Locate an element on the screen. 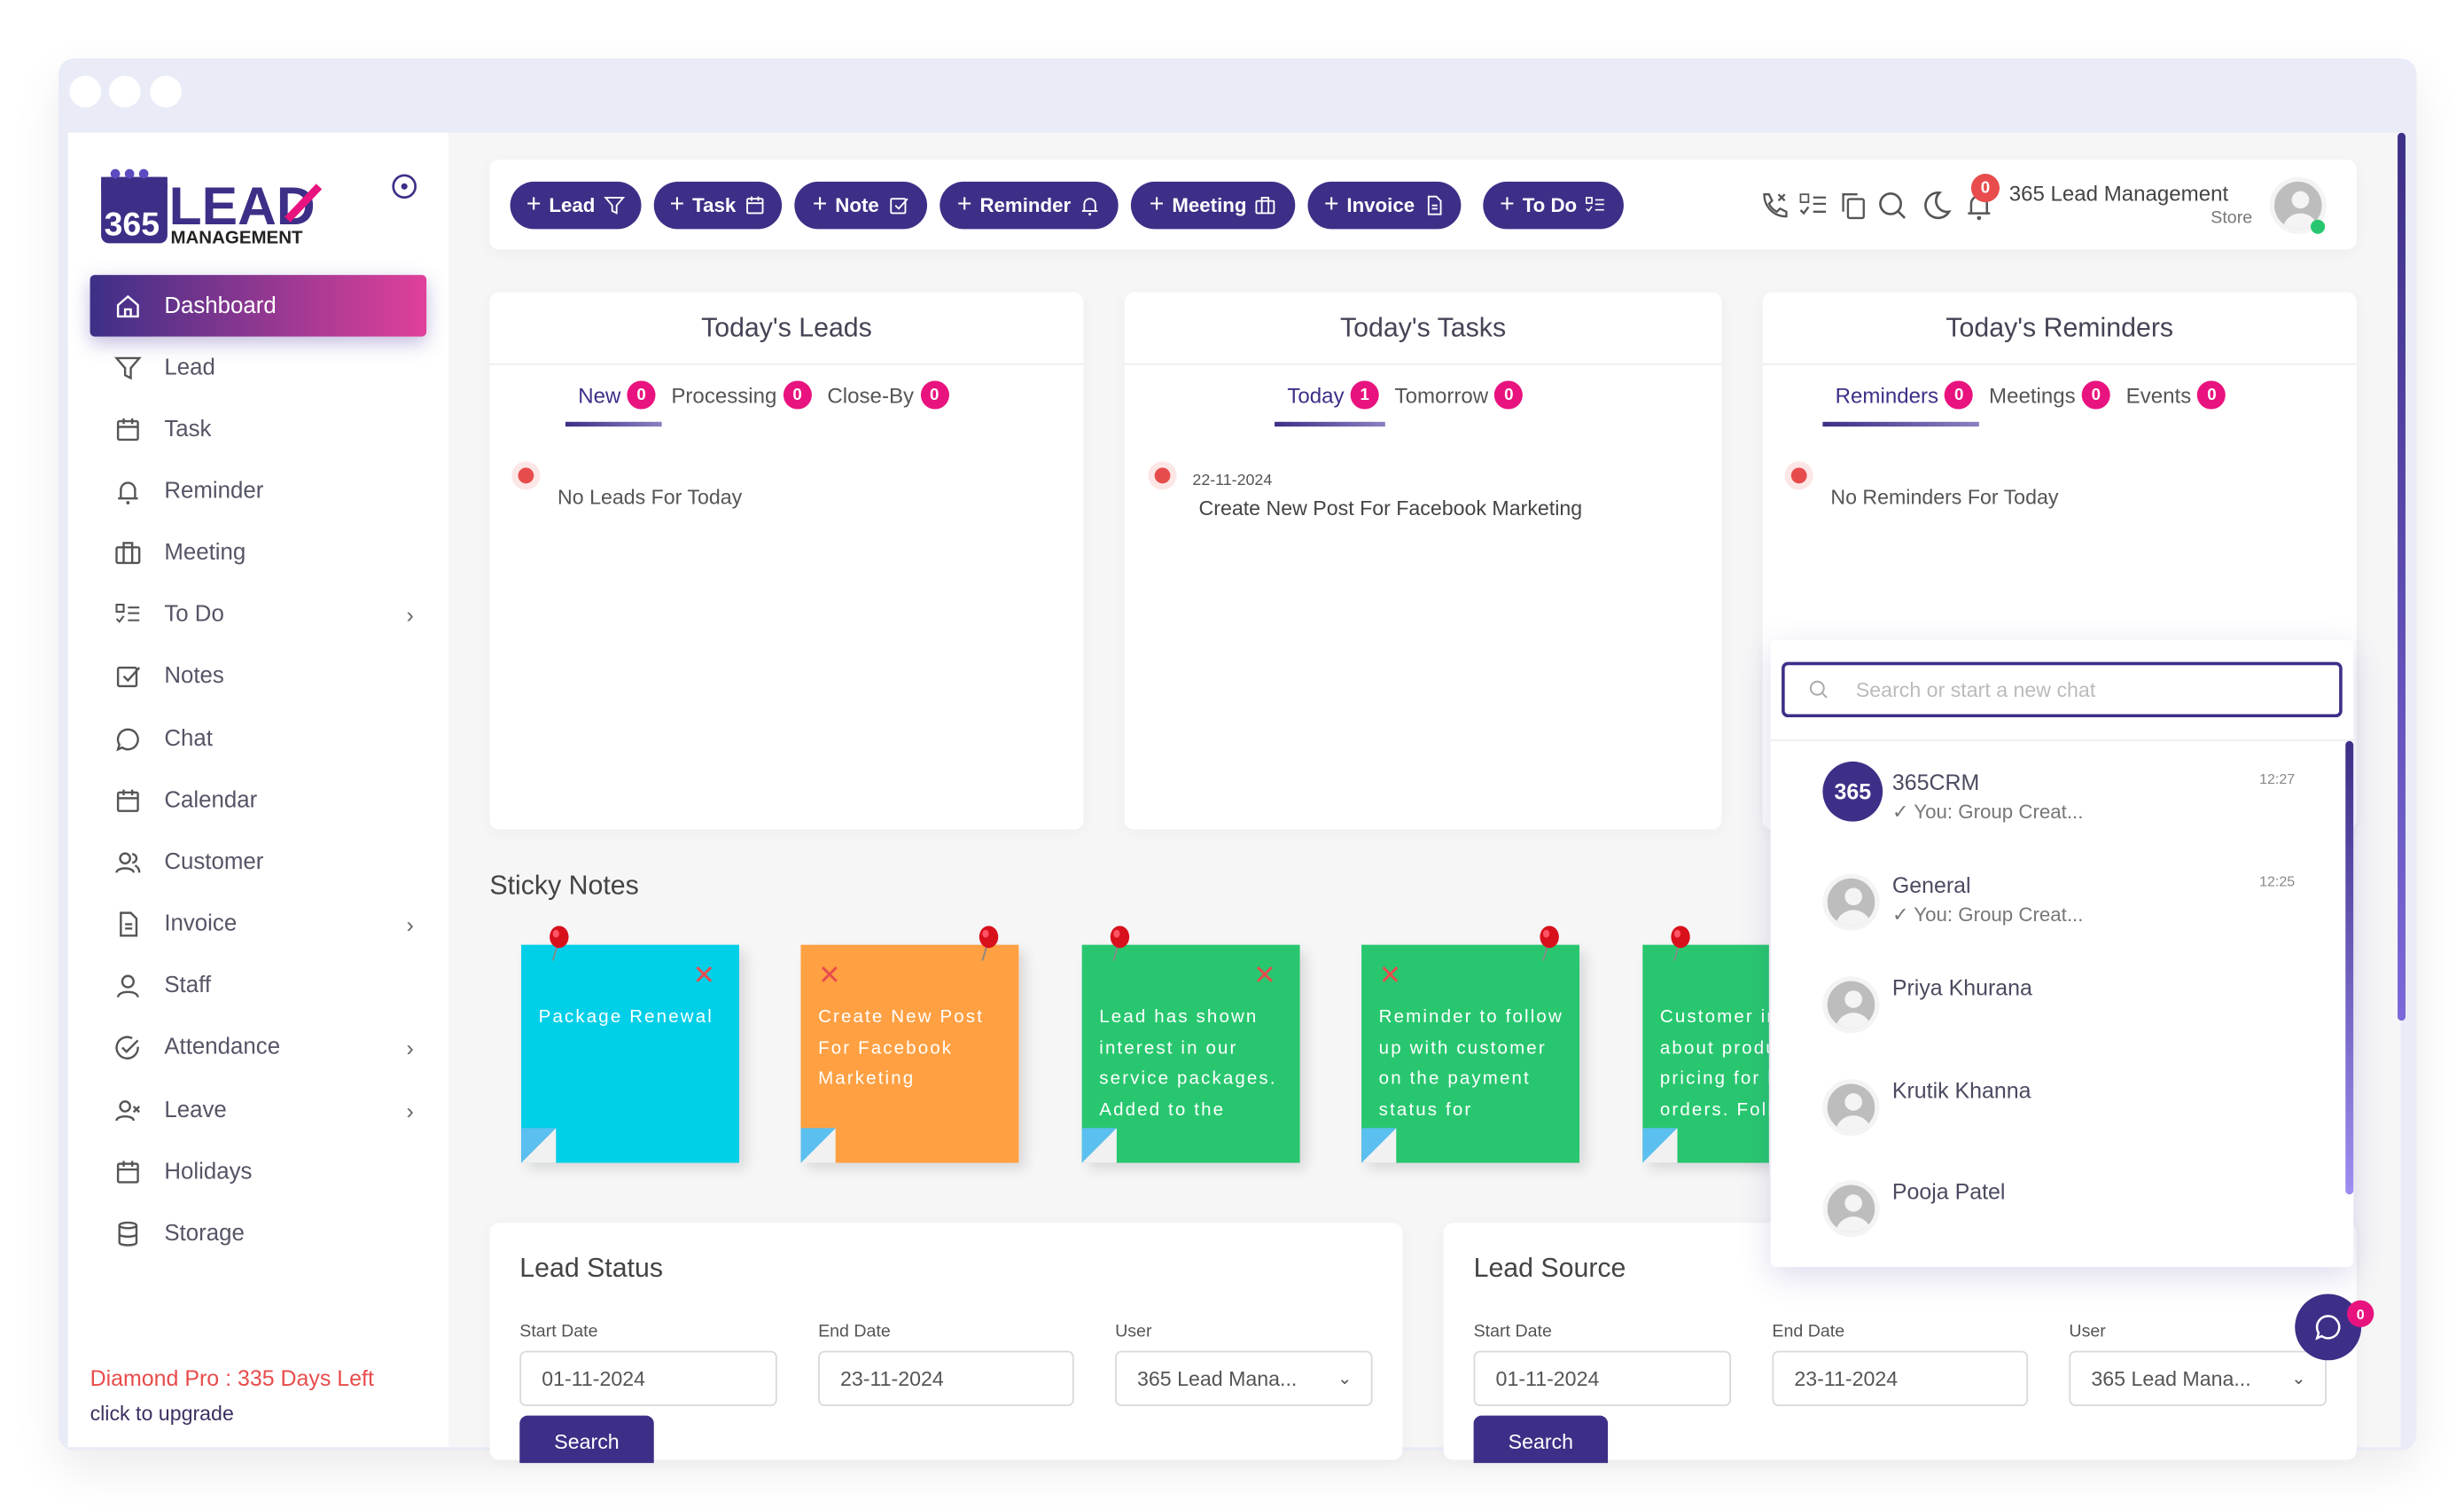 This screenshot has width=2464, height=1509. sticky-note: ✕ Package Renewal is located at coordinates (630, 1053).